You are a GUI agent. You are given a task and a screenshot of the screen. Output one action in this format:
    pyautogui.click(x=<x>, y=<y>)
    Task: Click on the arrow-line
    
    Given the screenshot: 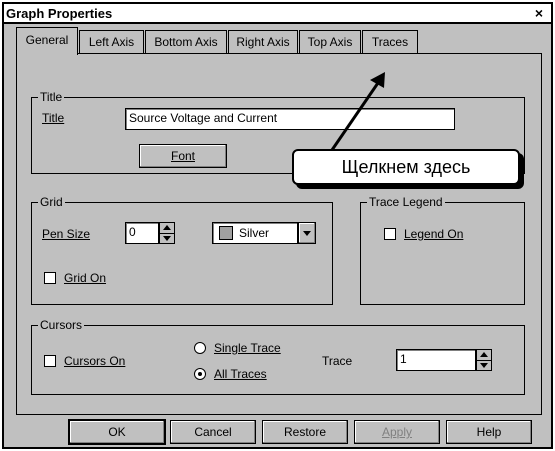 What is the action you would take?
    pyautogui.click(x=356, y=115)
    